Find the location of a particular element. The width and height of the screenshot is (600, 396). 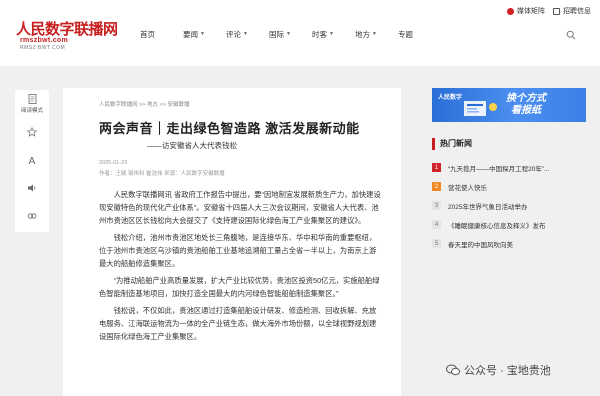

media-matrix-link: 媒体矩阵 is located at coordinates (526, 11).